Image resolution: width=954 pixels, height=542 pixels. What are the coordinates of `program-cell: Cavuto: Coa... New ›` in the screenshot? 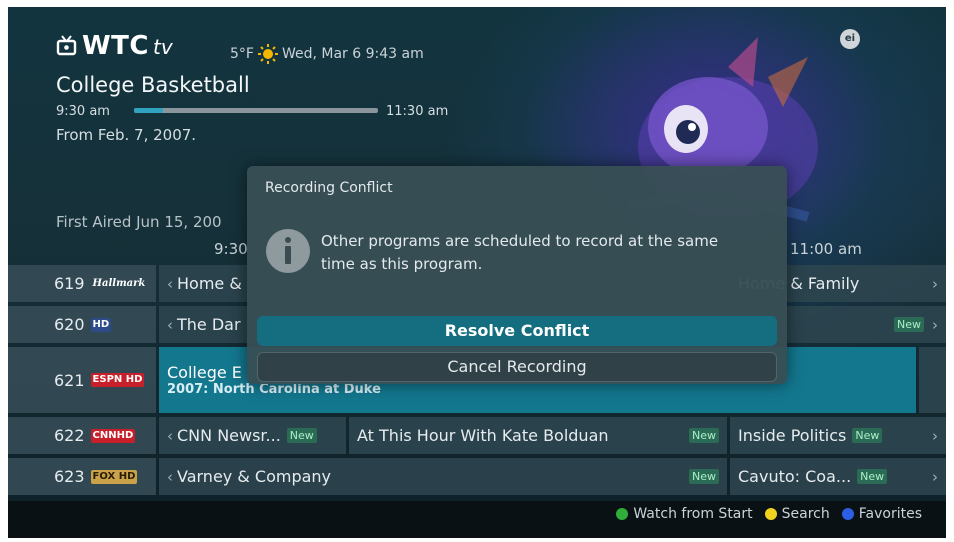 It's located at (838, 476).